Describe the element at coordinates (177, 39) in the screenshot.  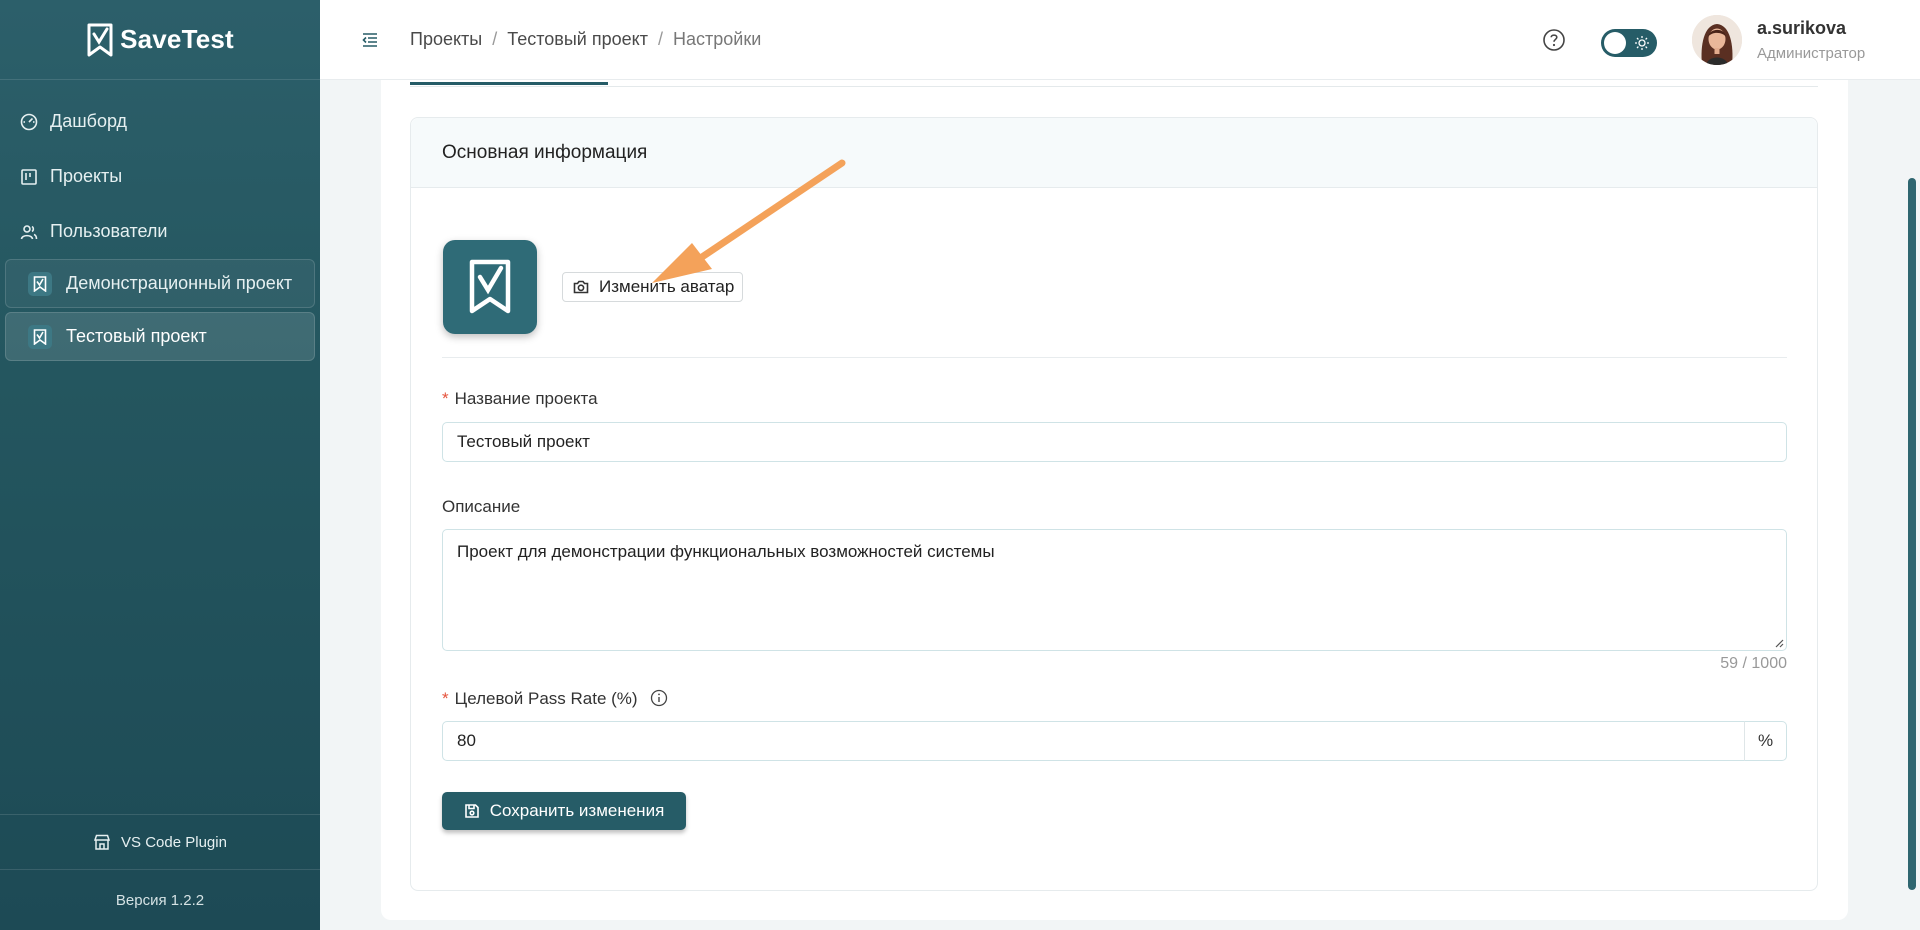
I see `app-name: SaveTest` at that location.